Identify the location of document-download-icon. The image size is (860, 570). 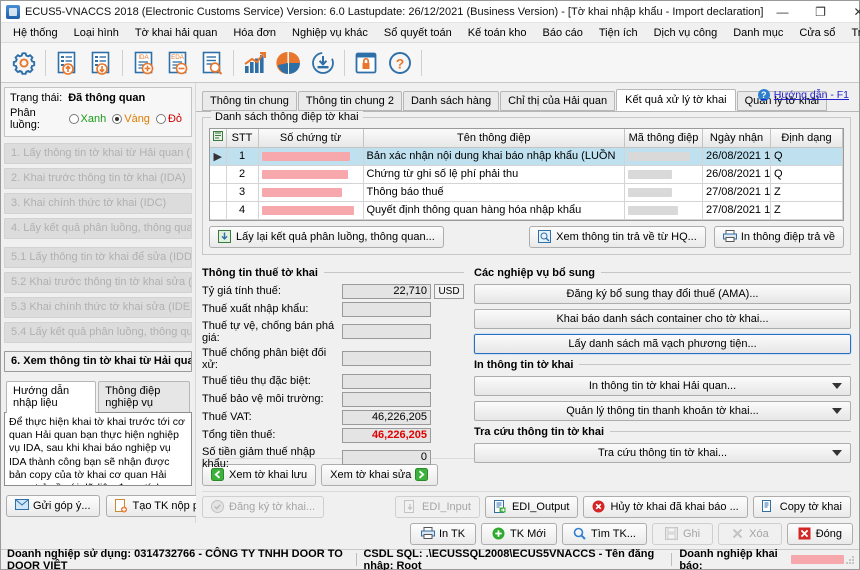
(101, 63).